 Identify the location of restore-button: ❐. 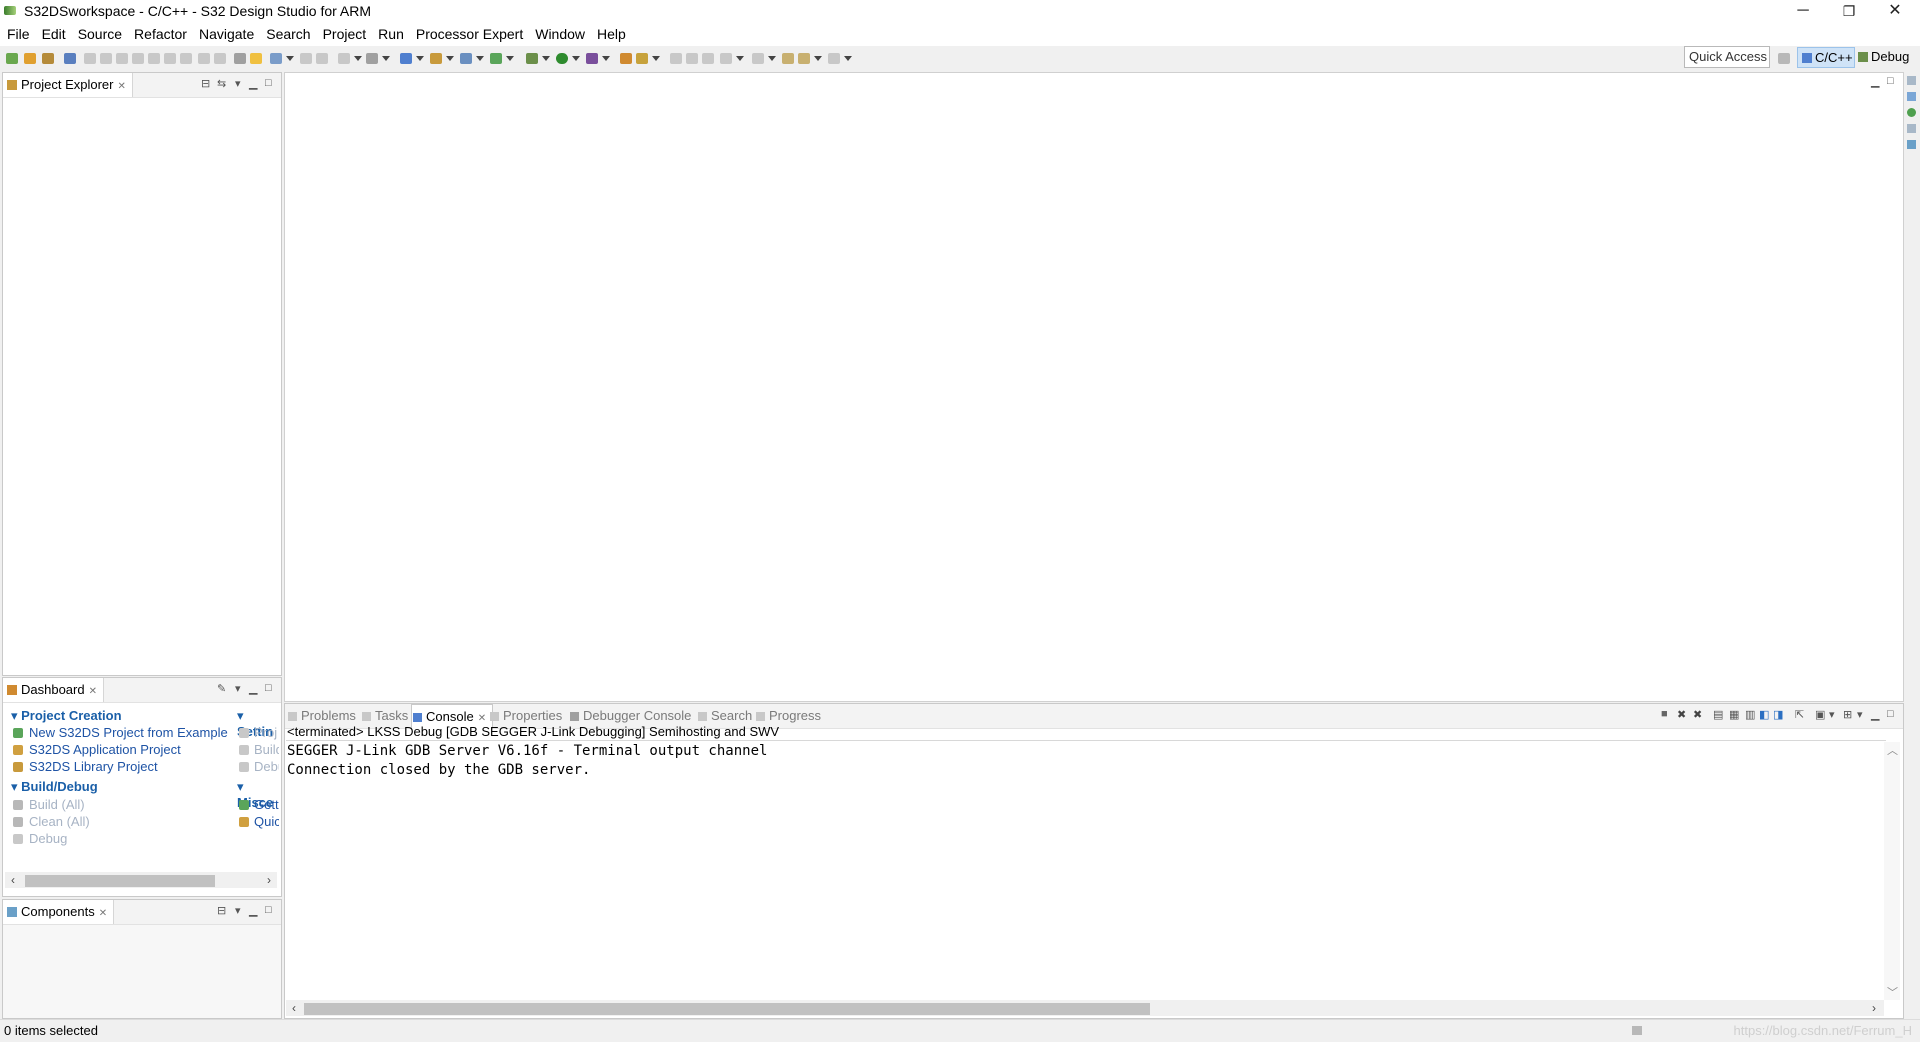
(1849, 12).